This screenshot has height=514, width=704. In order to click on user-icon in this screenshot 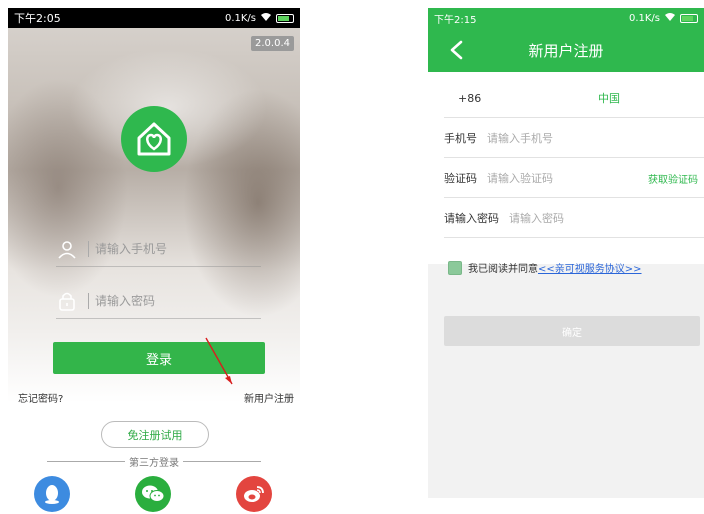, I will do `click(67, 249)`.